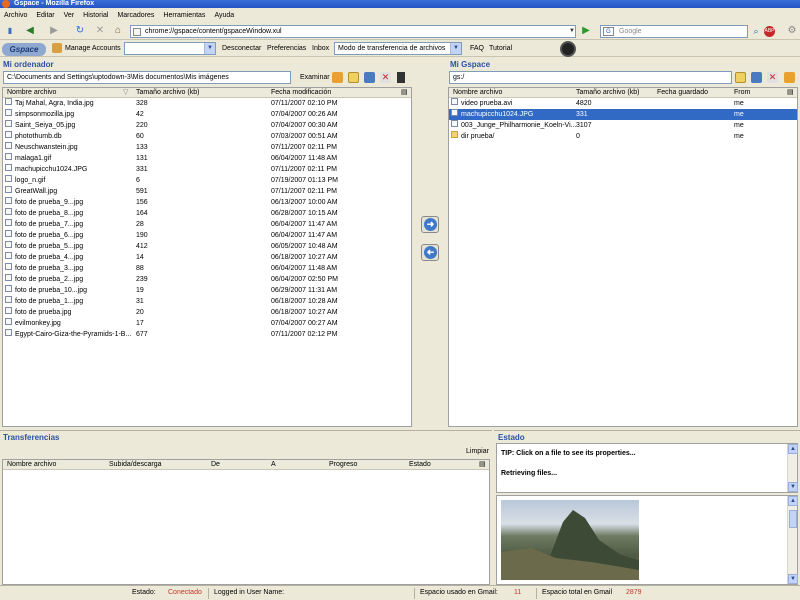  Describe the element at coordinates (202, 114) in the screenshot. I see `table-row: simpsonmozilla.jpg 42 07/04/2007 00:26 AM` at that location.